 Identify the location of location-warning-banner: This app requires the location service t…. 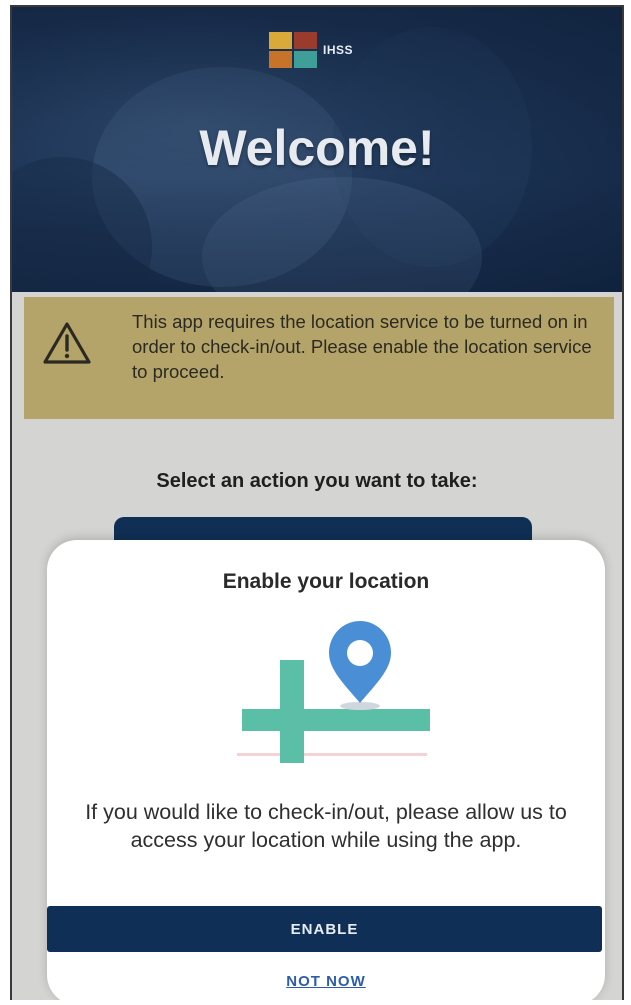
(319, 358).